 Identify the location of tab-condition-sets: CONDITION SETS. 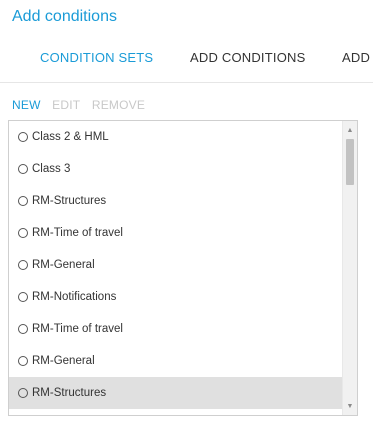
(96, 57).